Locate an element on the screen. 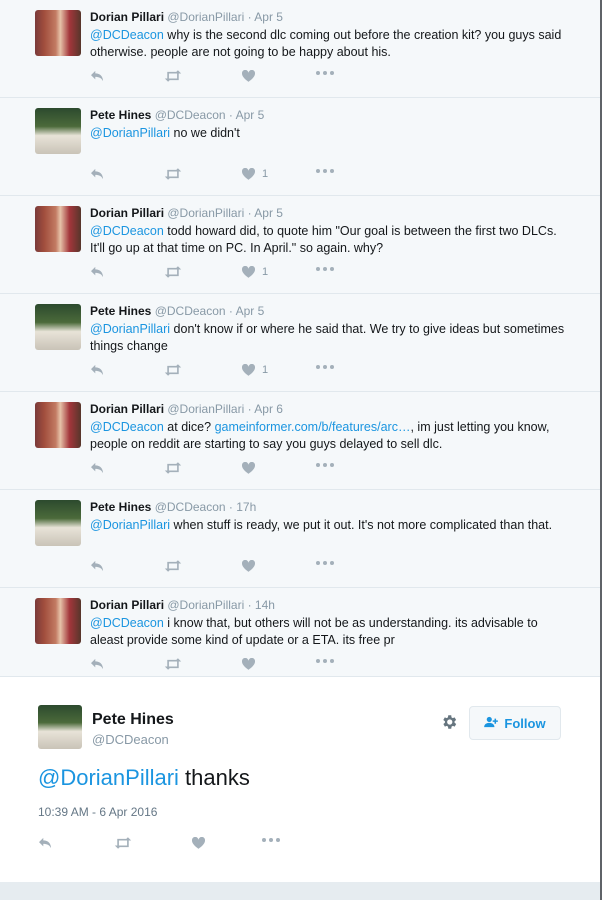 This screenshot has width=602, height=900. tweet-date: Apr 6 is located at coordinates (268, 409).